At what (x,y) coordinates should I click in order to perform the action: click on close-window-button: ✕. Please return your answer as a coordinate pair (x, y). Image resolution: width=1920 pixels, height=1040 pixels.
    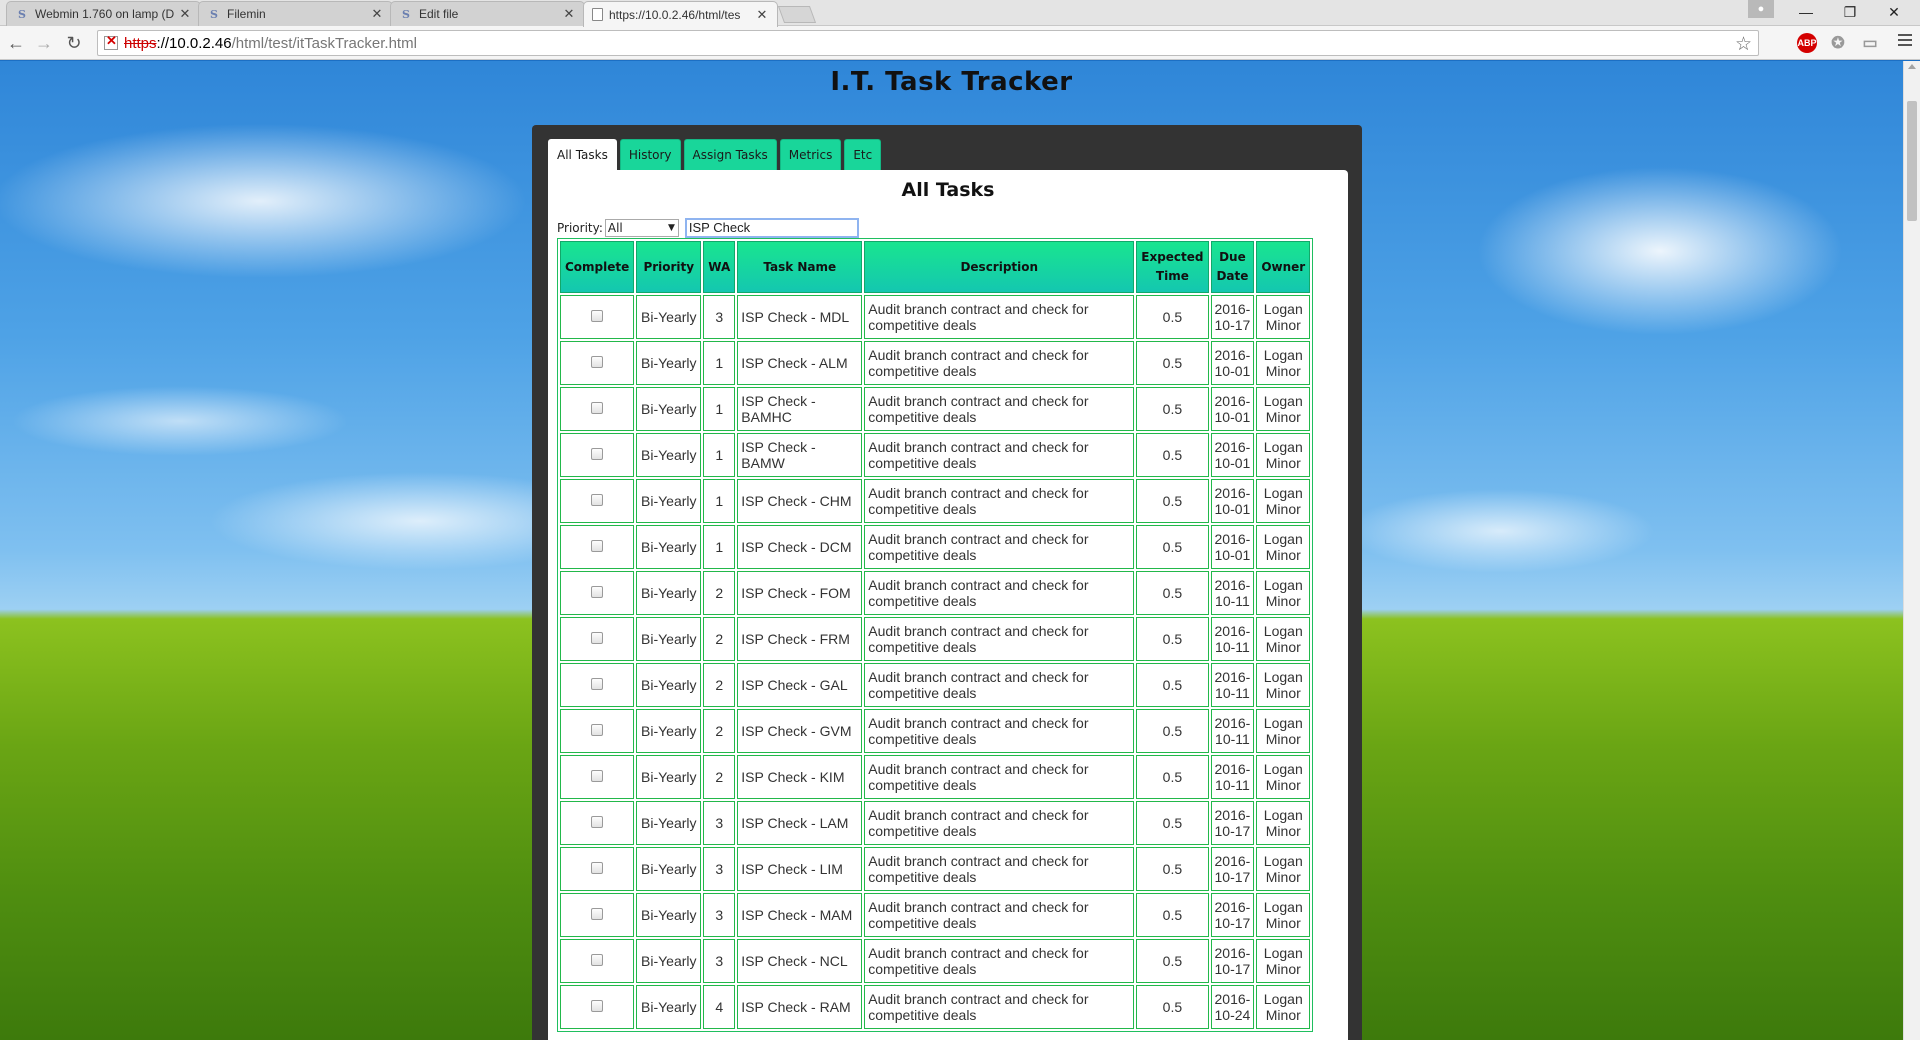
    Looking at the image, I should click on (1894, 12).